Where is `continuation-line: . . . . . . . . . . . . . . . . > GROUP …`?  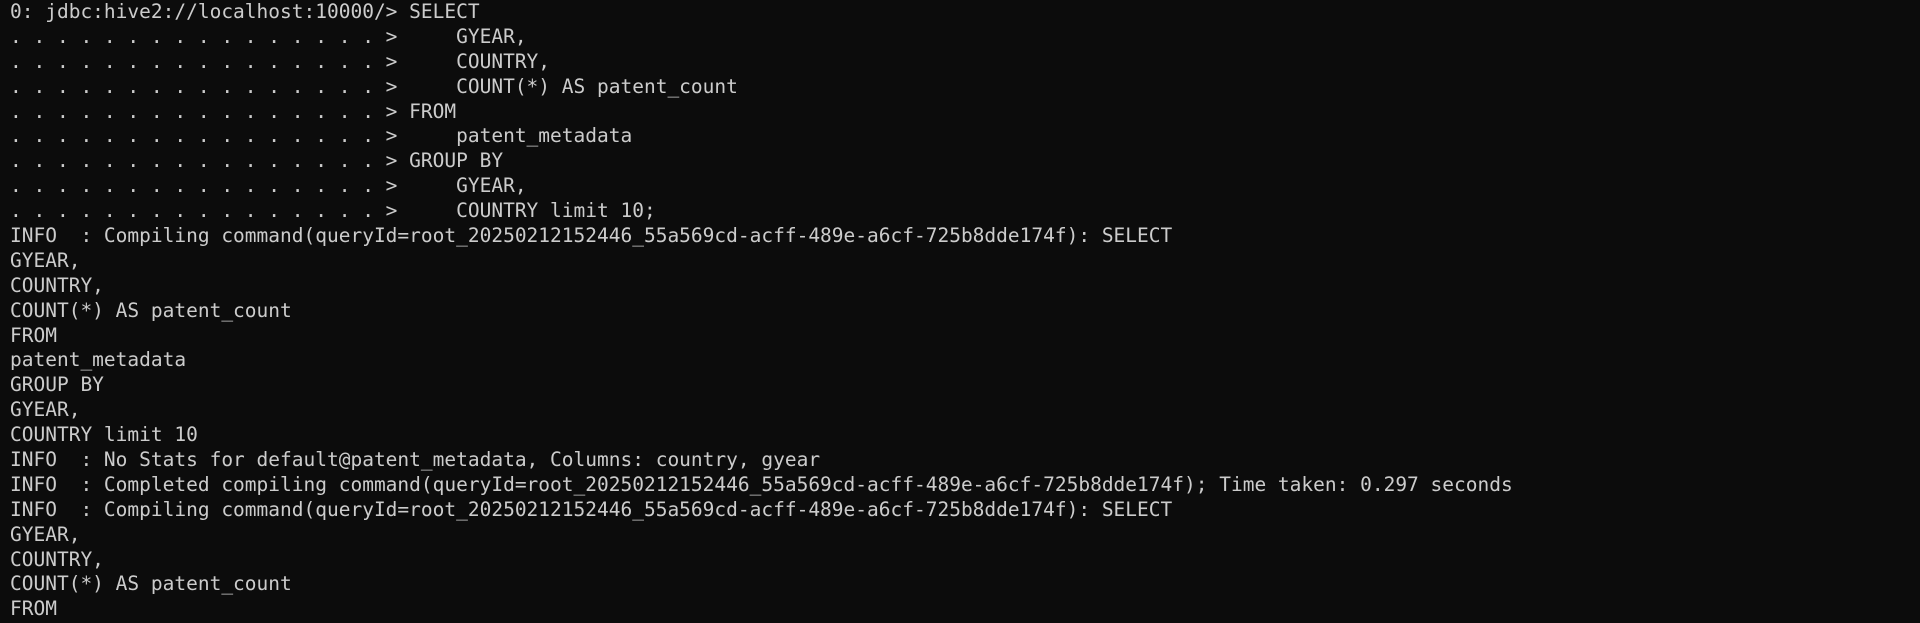
continuation-line: . . . . . . . . . . . . . . . . > GROUP … is located at coordinates (257, 161).